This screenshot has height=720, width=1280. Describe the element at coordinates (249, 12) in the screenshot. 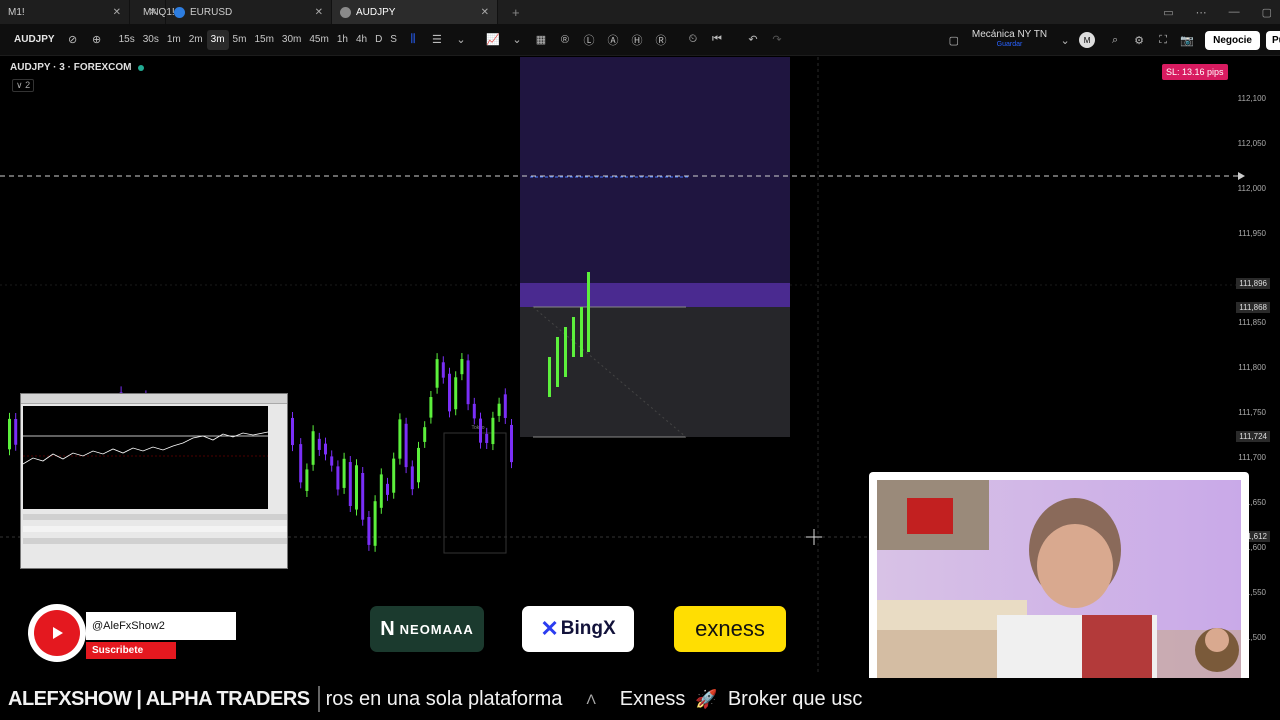

I see `browser-tab-3: EURUSD ✕` at that location.